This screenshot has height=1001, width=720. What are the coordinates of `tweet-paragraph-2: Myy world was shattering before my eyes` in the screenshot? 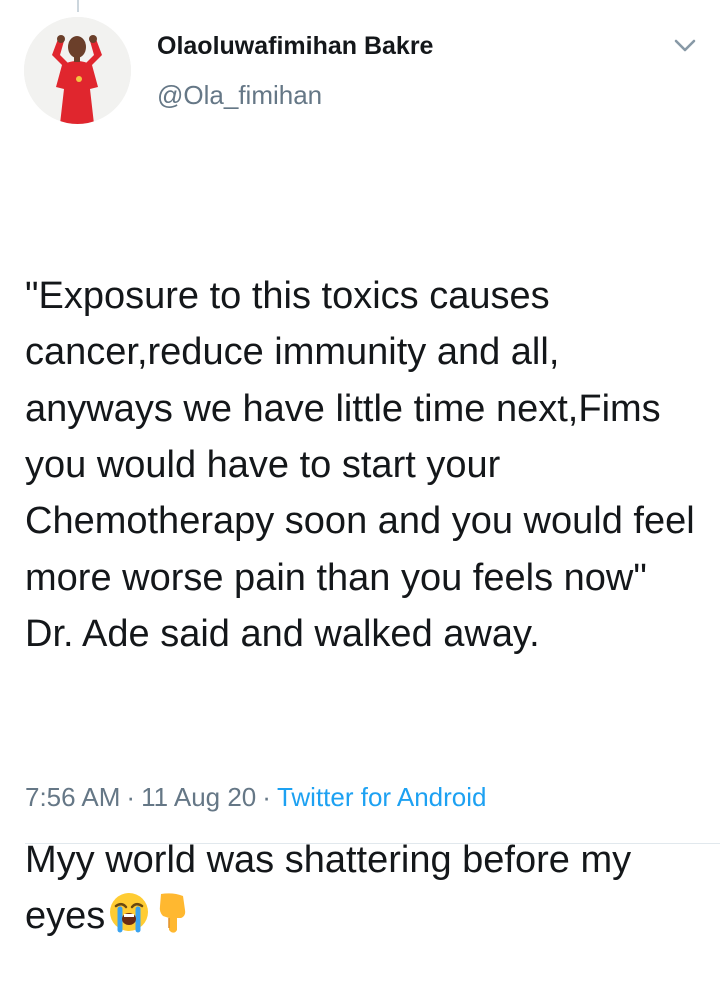 It's located at (365, 888).